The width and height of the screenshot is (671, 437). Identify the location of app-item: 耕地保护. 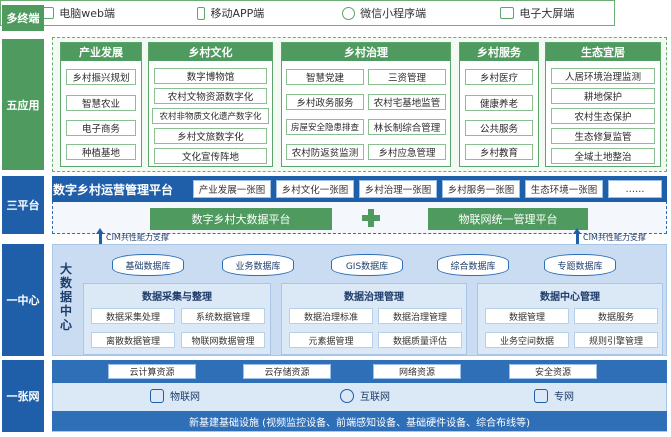
(603, 96).